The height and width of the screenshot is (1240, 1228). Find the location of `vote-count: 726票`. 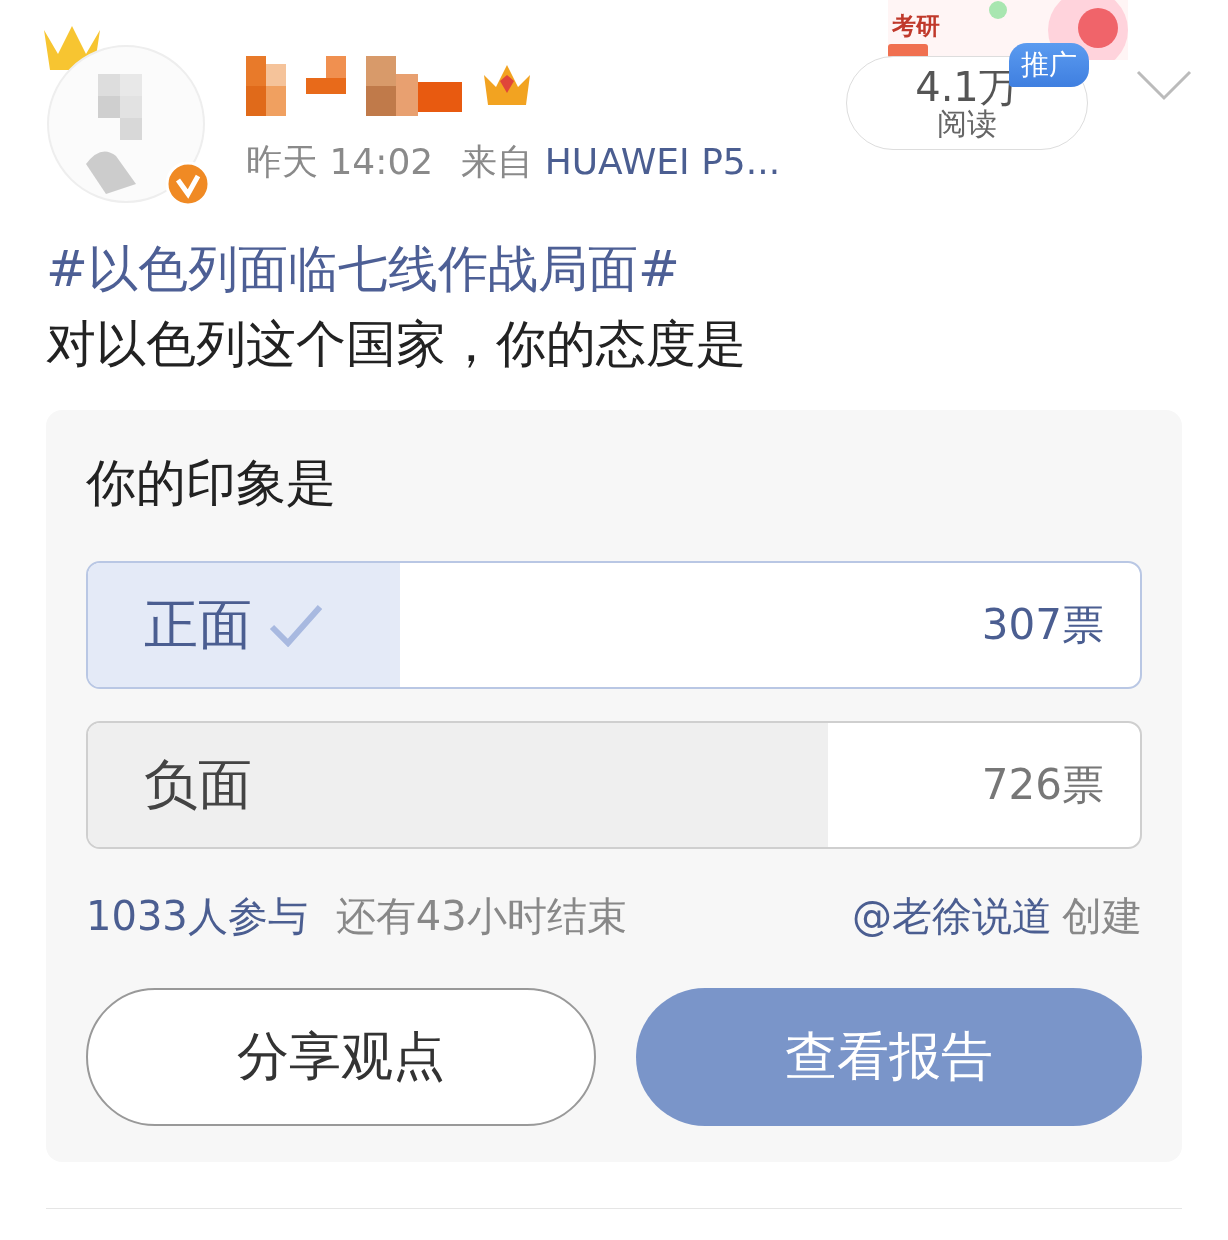

vote-count: 726票 is located at coordinates (1042, 785).